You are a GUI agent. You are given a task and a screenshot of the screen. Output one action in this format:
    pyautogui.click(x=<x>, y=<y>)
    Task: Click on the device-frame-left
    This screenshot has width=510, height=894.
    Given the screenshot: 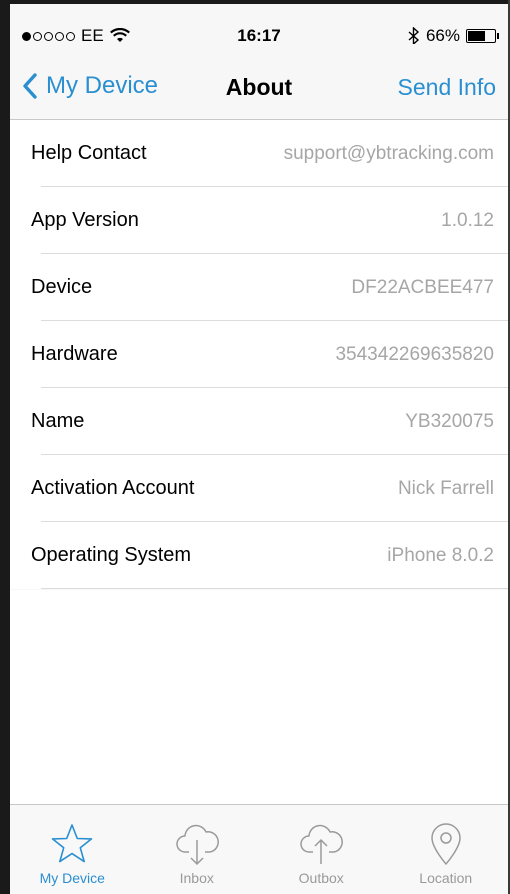 What is the action you would take?
    pyautogui.click(x=5, y=447)
    